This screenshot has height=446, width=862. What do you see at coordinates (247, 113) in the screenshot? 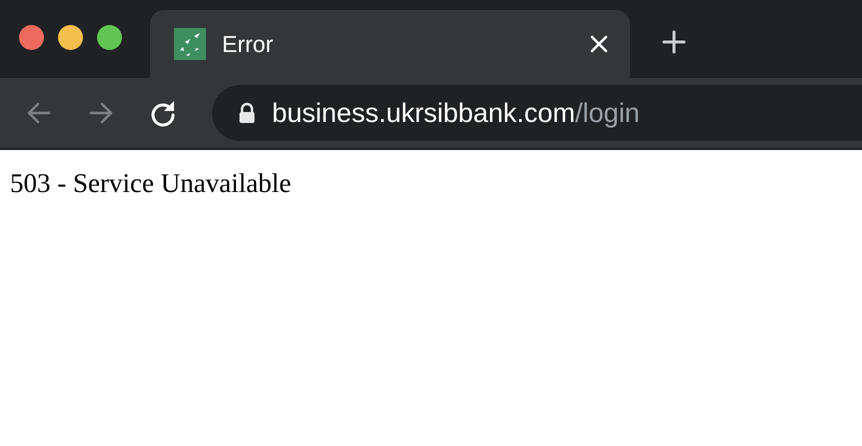
I see `lock-icon` at bounding box center [247, 113].